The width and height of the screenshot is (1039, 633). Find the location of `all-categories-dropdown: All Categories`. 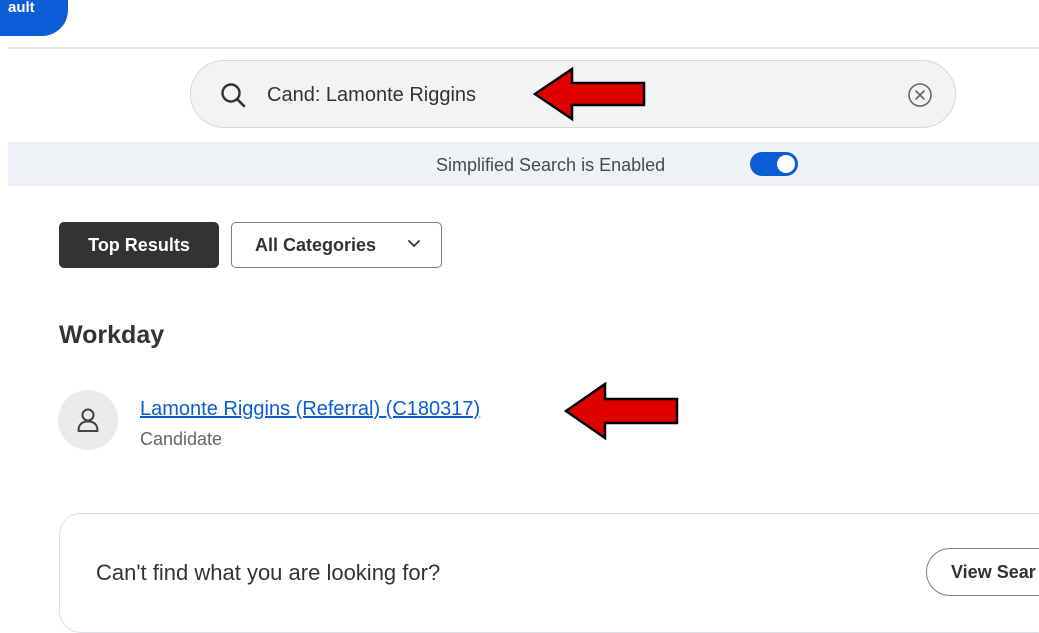

all-categories-dropdown: All Categories is located at coordinates (336, 245).